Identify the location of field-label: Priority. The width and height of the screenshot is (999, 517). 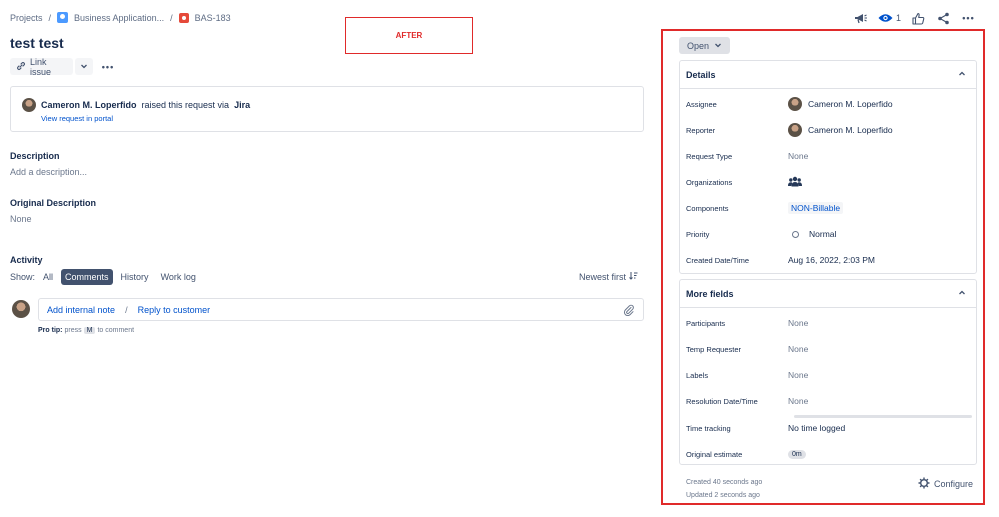
(698, 234).